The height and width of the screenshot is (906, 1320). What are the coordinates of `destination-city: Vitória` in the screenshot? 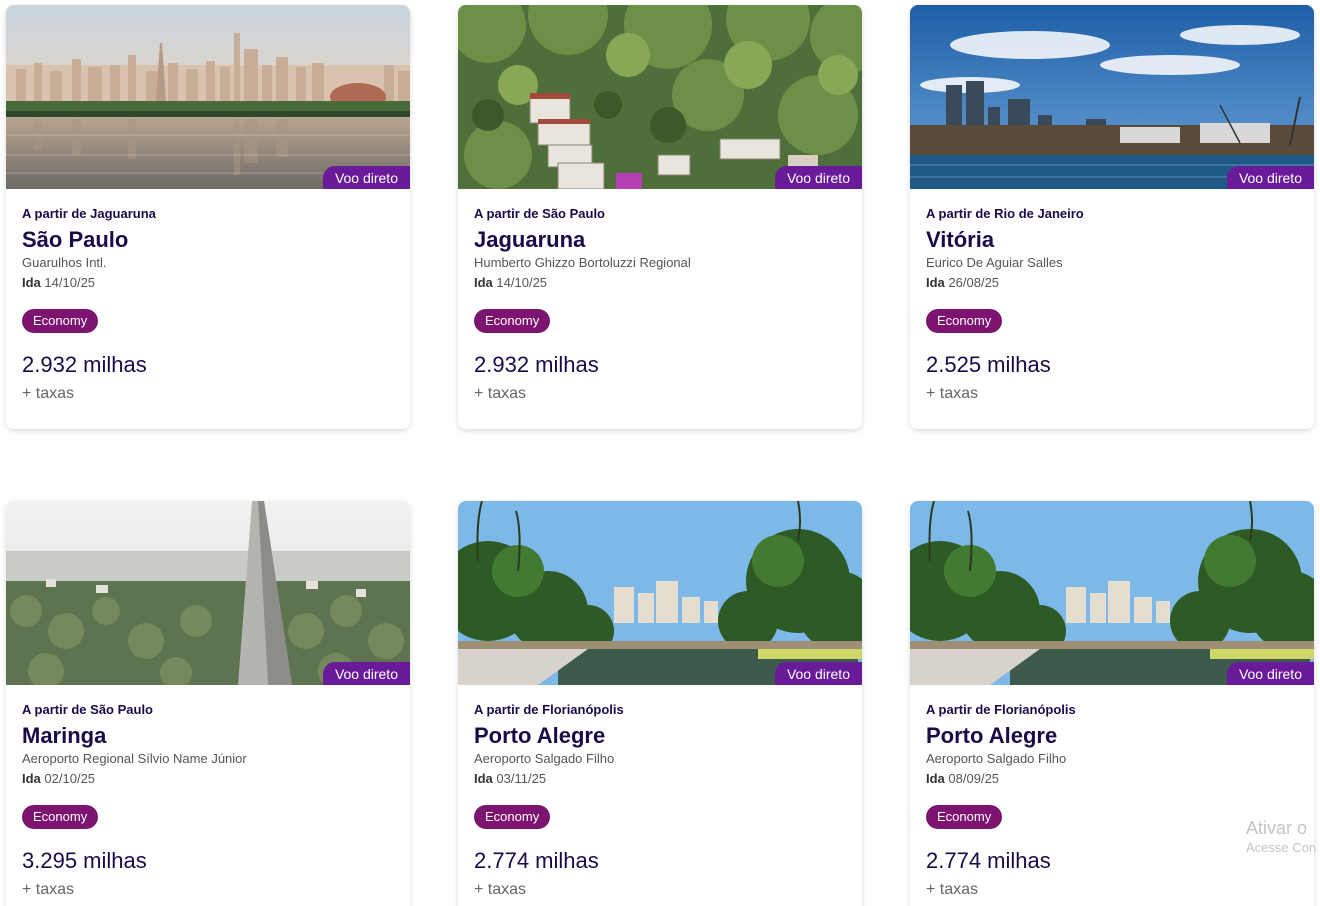 It's located at (960, 239).